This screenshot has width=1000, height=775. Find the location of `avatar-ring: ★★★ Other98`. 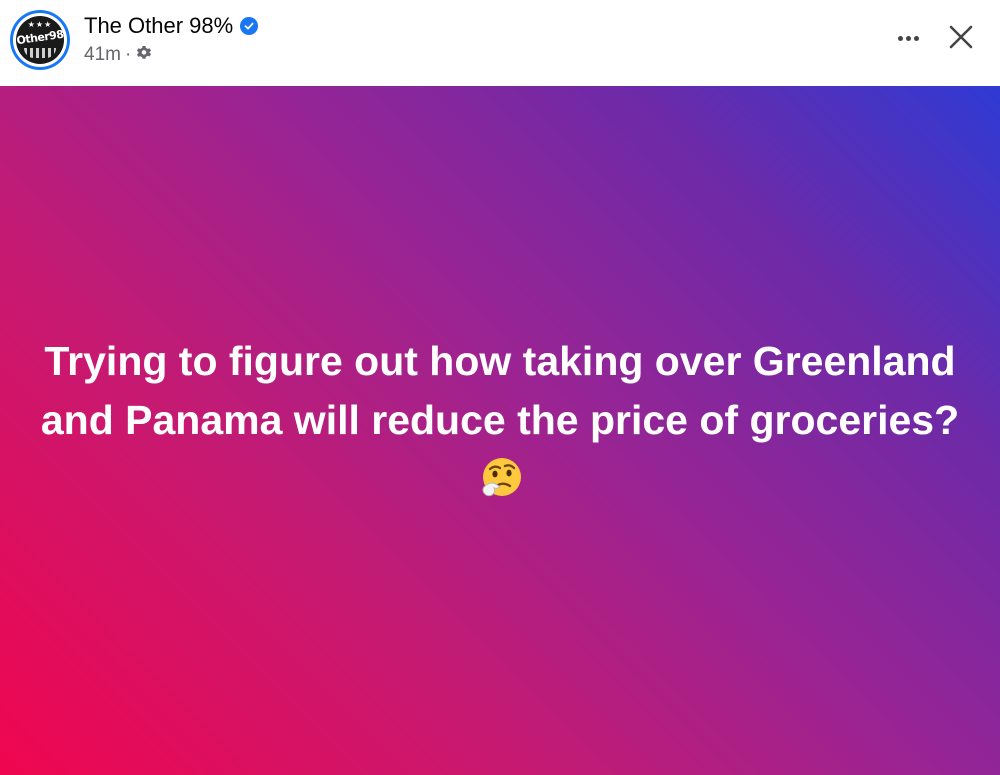

avatar-ring: ★★★ Other98 is located at coordinates (40, 40).